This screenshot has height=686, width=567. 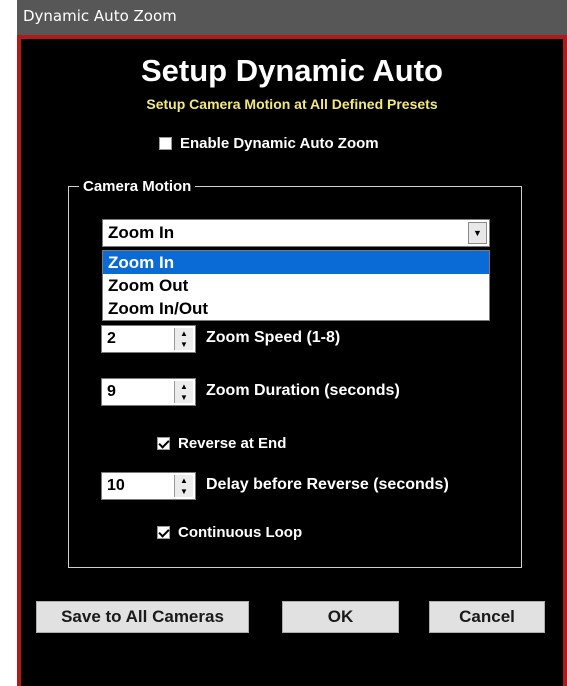 What do you see at coordinates (163, 532) in the screenshot?
I see `continuous-loop-checkbox` at bounding box center [163, 532].